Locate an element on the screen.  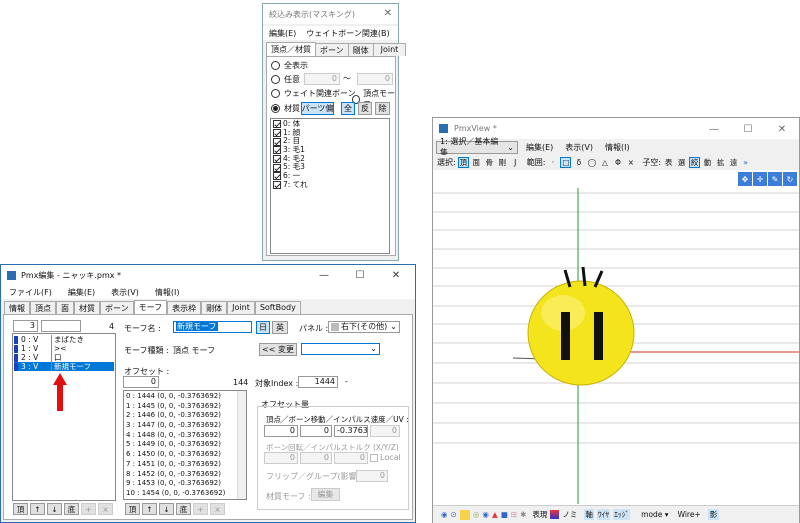
tab-6: 表示枠 is located at coordinates (184, 307).